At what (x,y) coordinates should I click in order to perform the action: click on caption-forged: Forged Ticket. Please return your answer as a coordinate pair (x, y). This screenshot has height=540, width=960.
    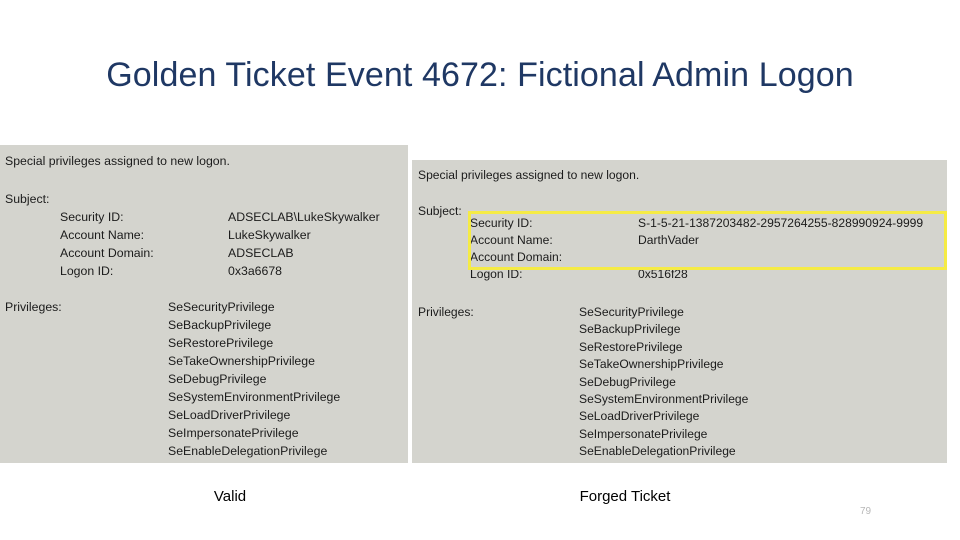
    Looking at the image, I should click on (625, 496).